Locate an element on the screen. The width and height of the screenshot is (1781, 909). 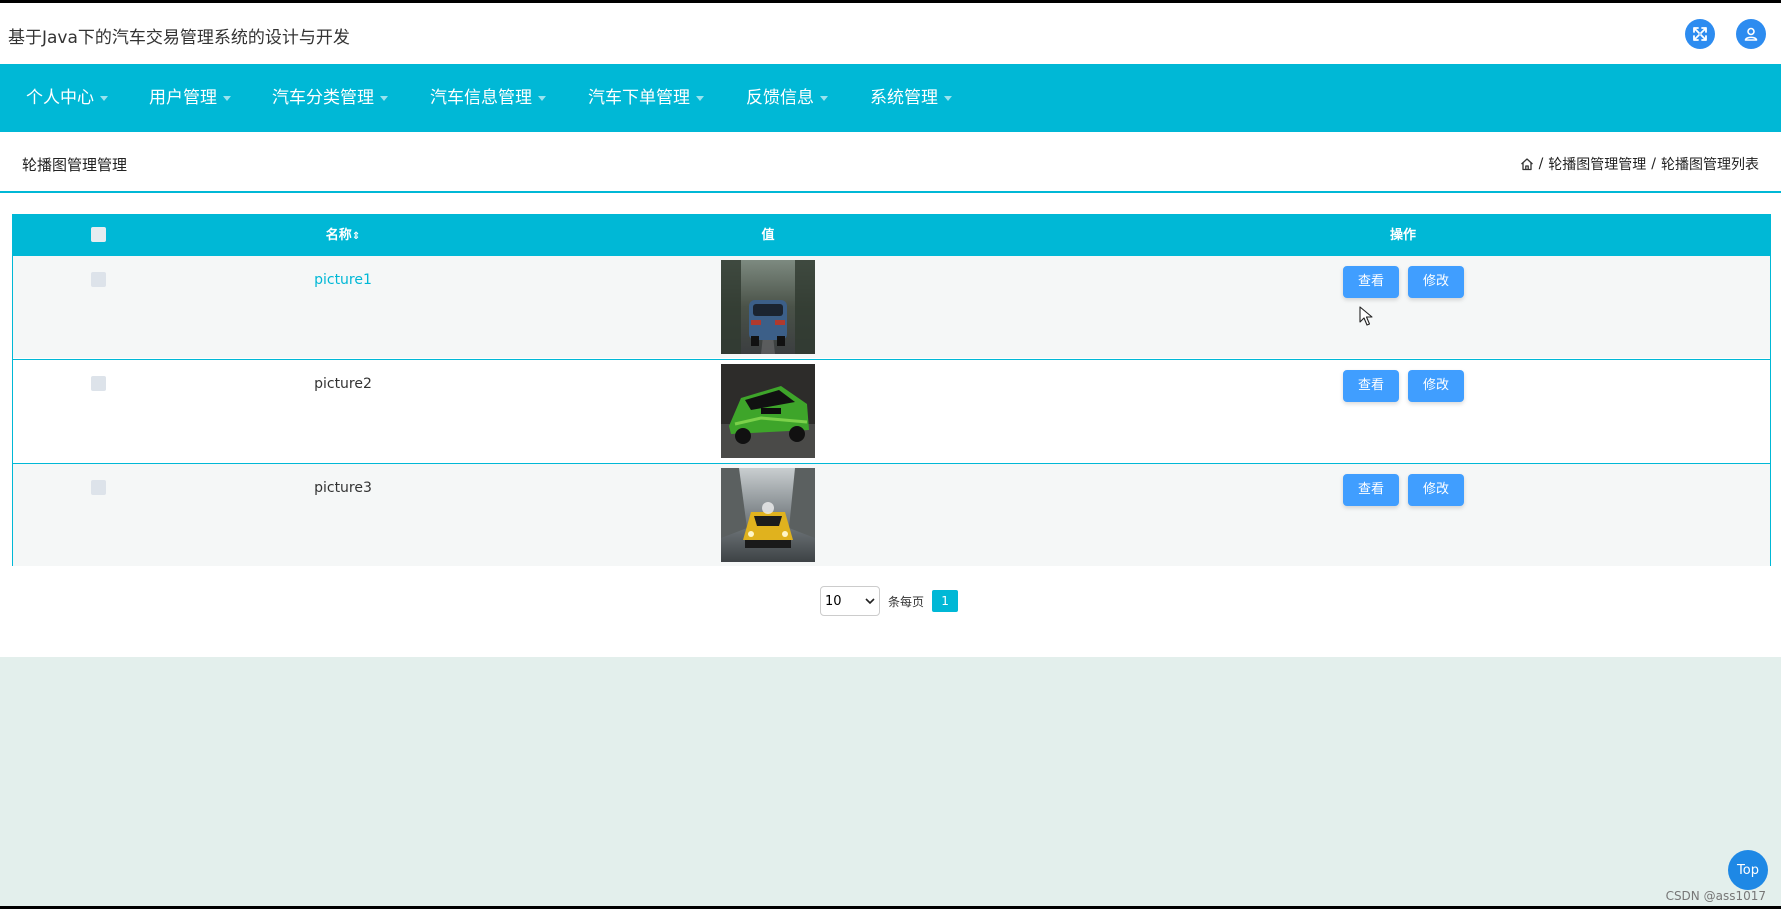
fullscreen-icon is located at coordinates (1700, 34).